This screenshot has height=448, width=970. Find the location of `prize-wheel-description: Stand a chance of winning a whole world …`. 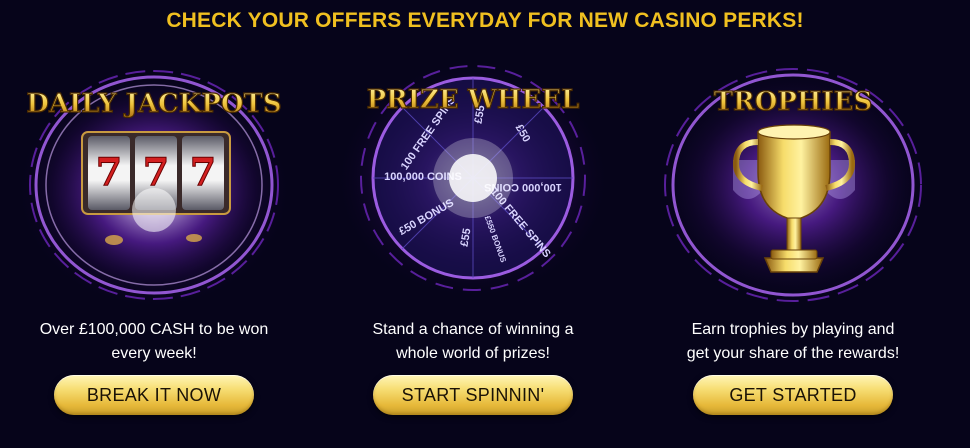

prize-wheel-description: Stand a chance of winning a whole world … is located at coordinates (473, 342).